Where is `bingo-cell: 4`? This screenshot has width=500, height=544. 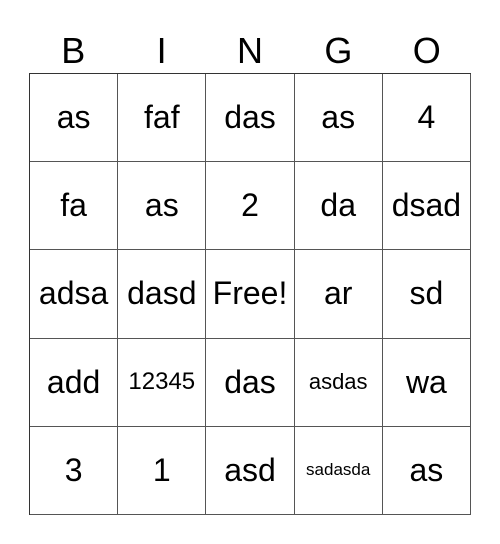 bingo-cell: 4 is located at coordinates (426, 118).